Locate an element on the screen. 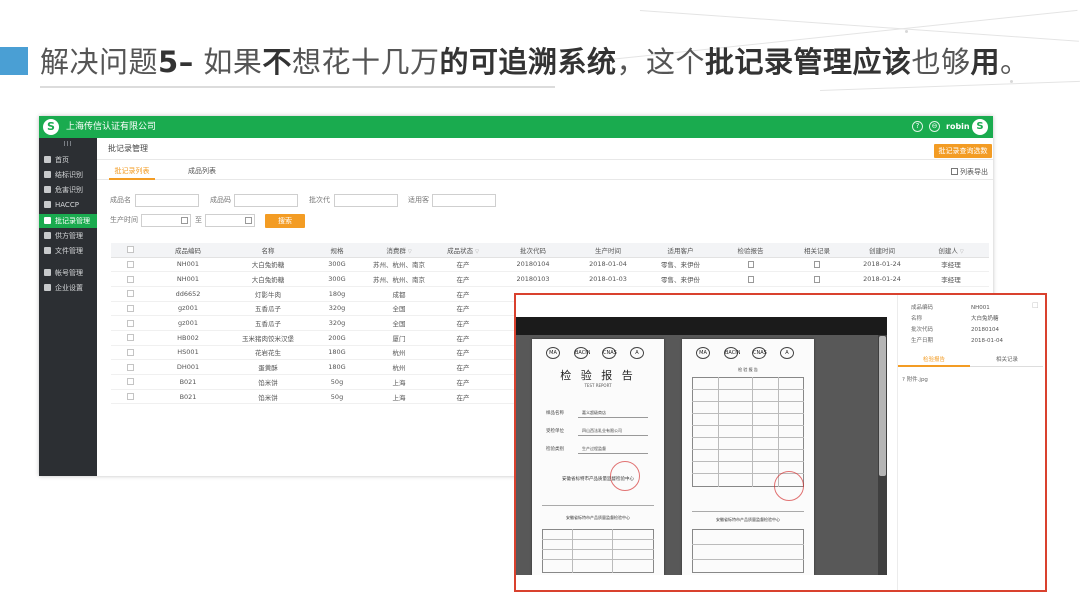  sidebar-item-home: 首页 is located at coordinates (68, 160).